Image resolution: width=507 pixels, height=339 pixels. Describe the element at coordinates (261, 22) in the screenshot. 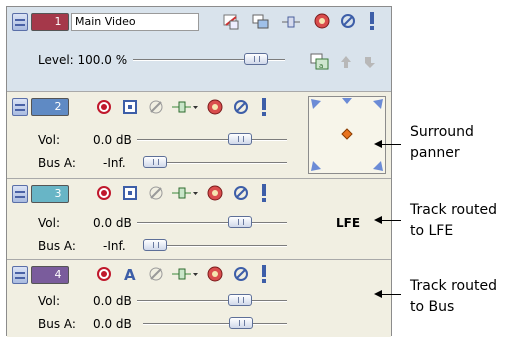

I see `compositing-mode-icon` at that location.